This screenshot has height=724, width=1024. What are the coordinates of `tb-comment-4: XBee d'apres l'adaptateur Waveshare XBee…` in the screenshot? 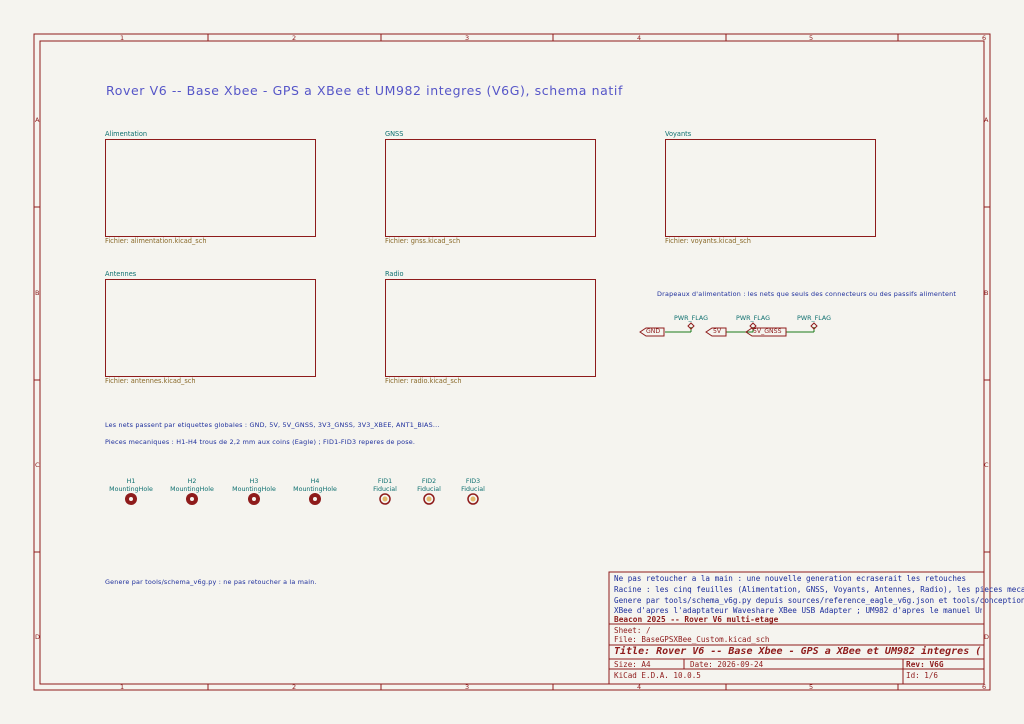 It's located at (798, 610).